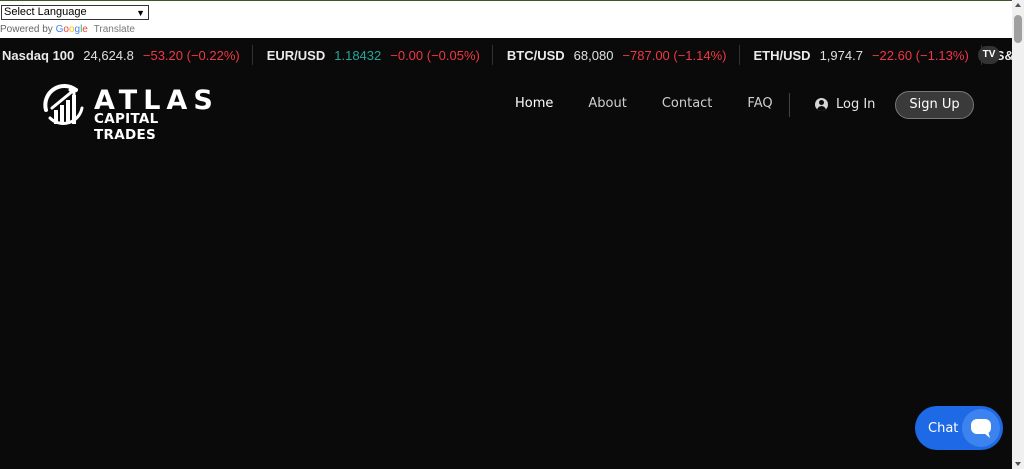  Describe the element at coordinates (989, 55) in the screenshot. I see `tradingview-logo-icon: TV` at that location.